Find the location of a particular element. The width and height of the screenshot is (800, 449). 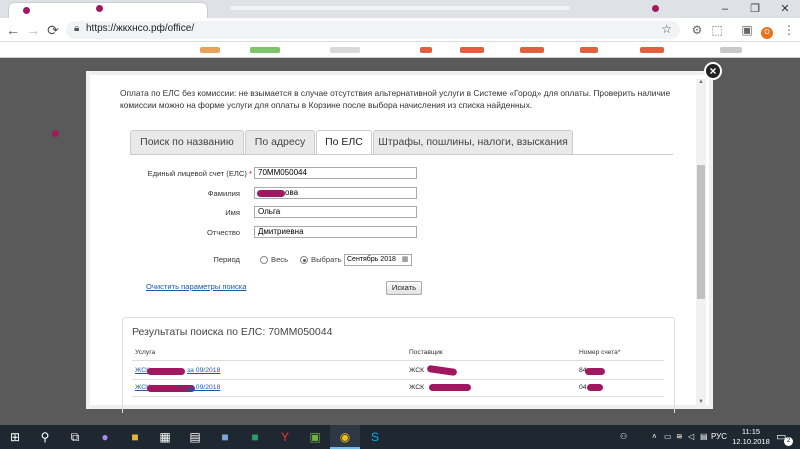

browser-tab is located at coordinates (108, 10).